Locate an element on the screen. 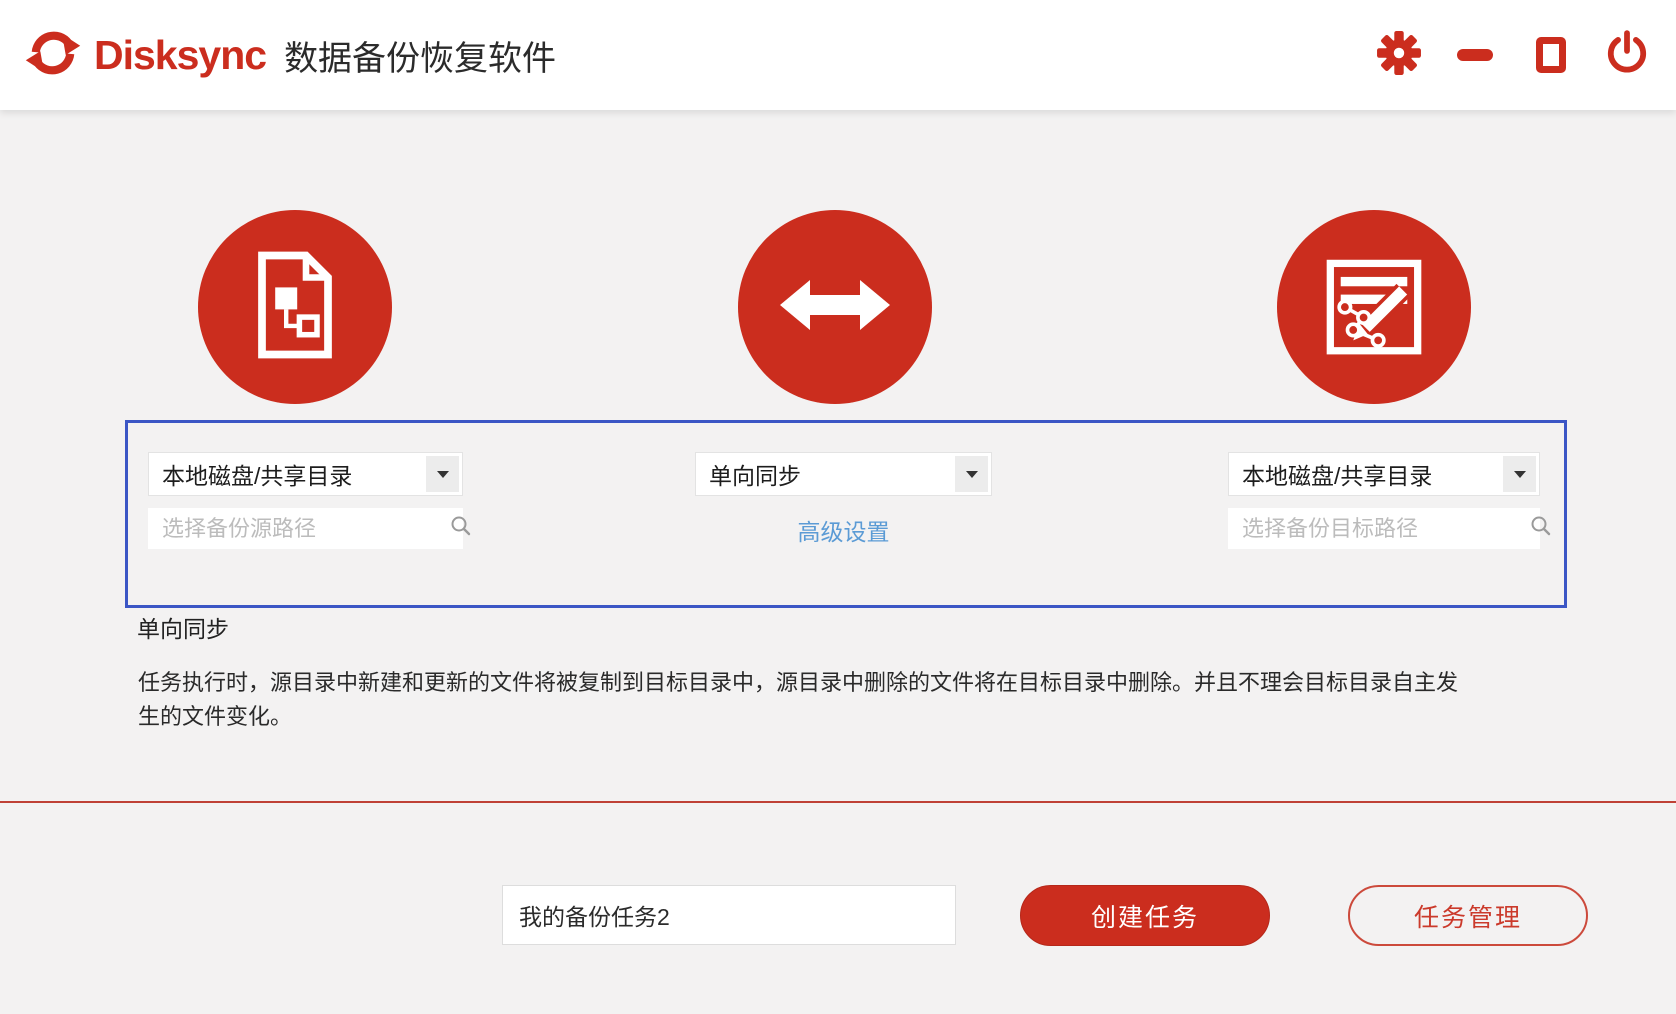  close-button is located at coordinates (1627, 55).